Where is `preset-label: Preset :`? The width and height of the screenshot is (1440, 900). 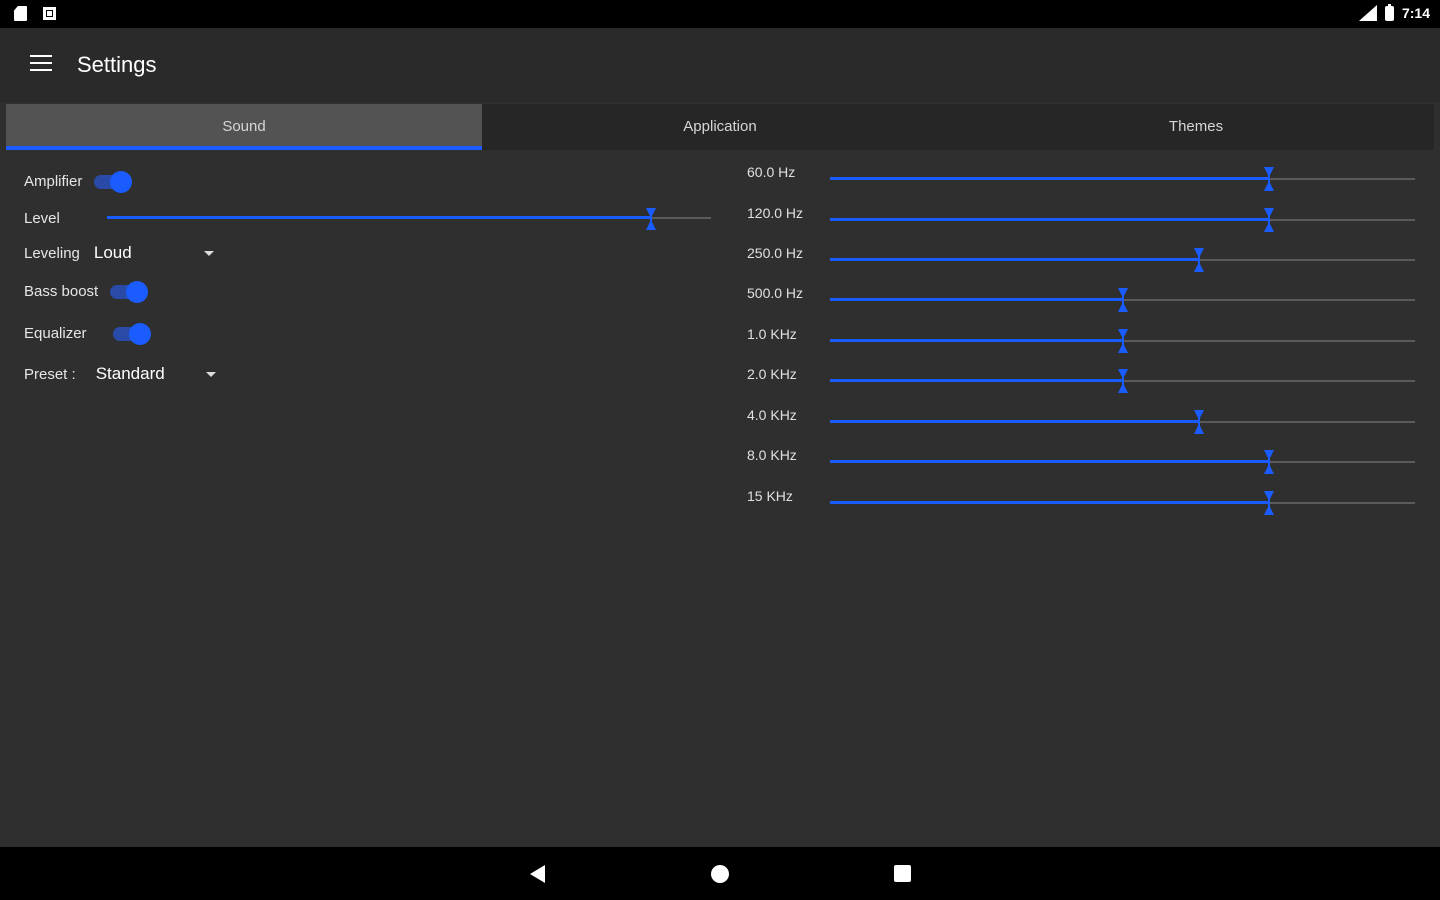
preset-label: Preset : is located at coordinates (50, 374).